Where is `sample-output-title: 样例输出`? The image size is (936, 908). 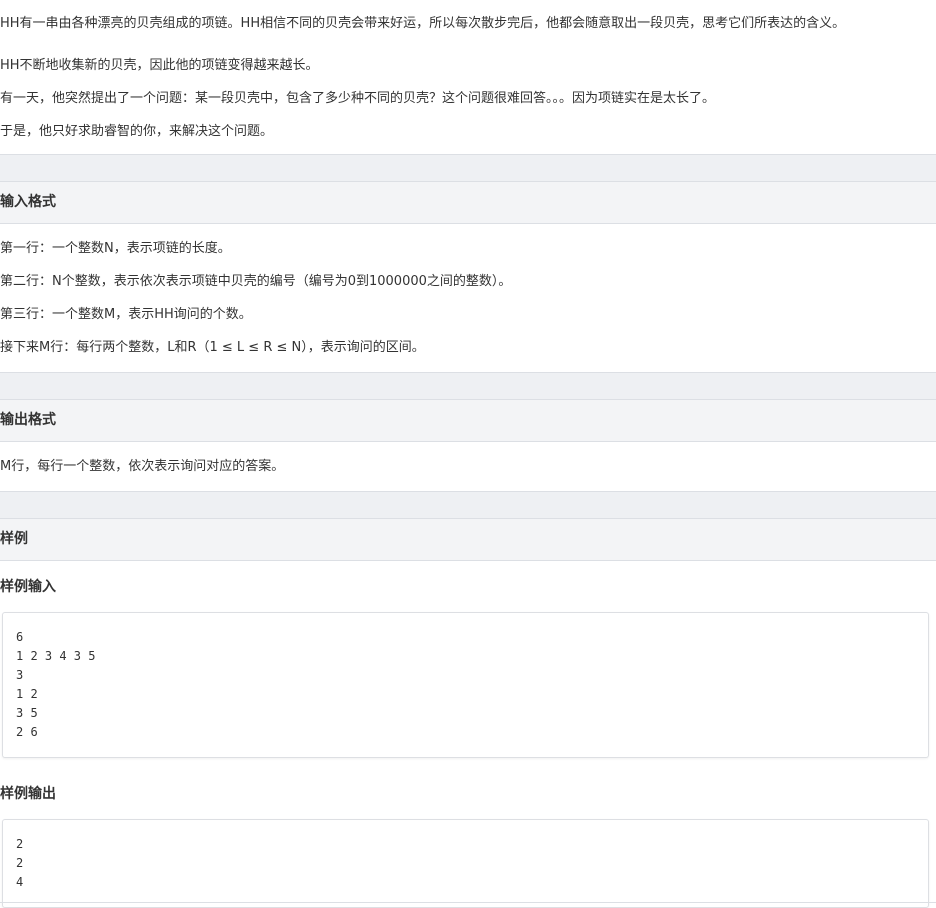
sample-output-title: 样例输出 is located at coordinates (28, 794).